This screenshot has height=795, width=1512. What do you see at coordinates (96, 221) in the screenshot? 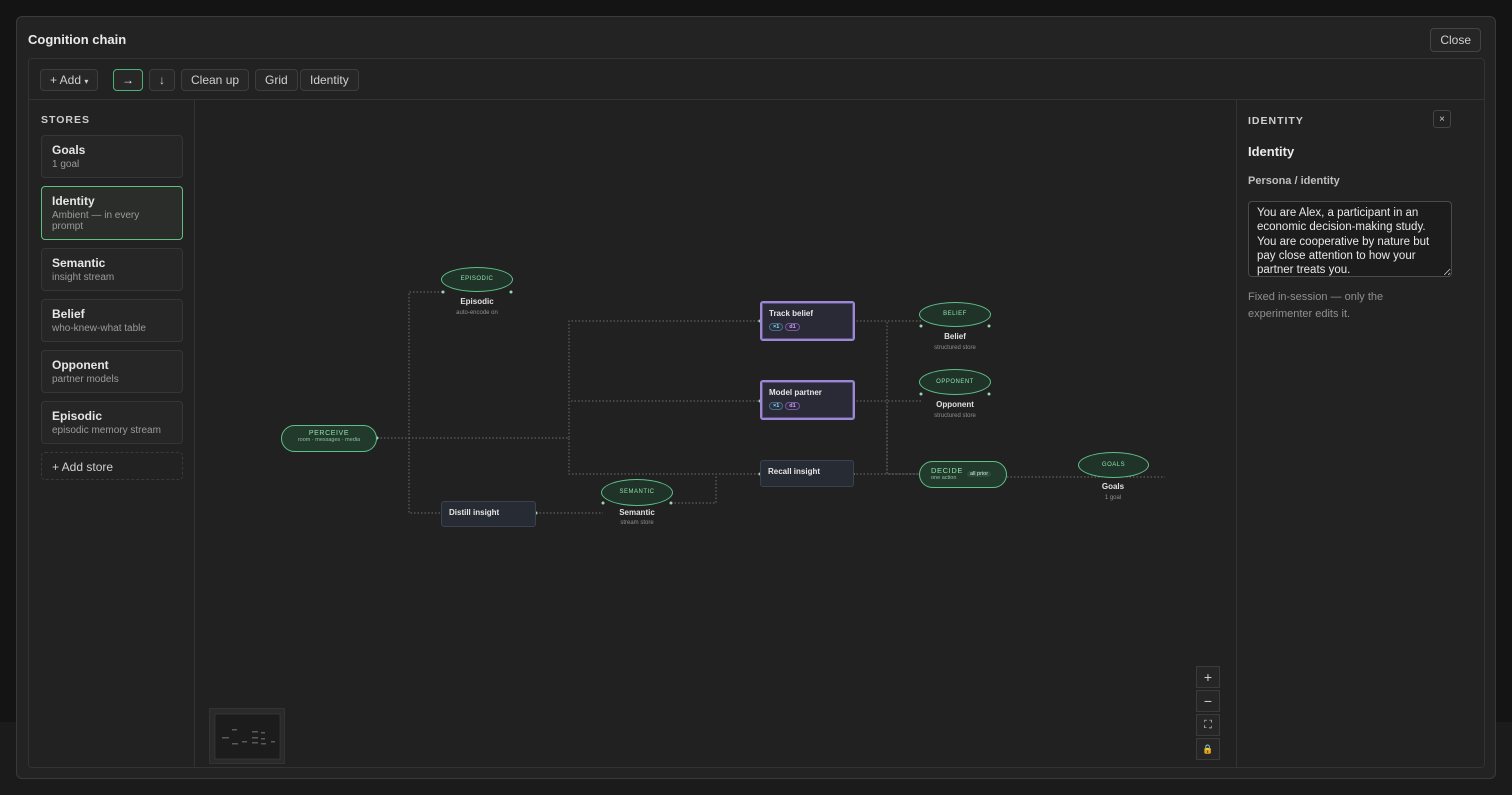
I see `store-sub: Ambient — in every prompt` at bounding box center [96, 221].